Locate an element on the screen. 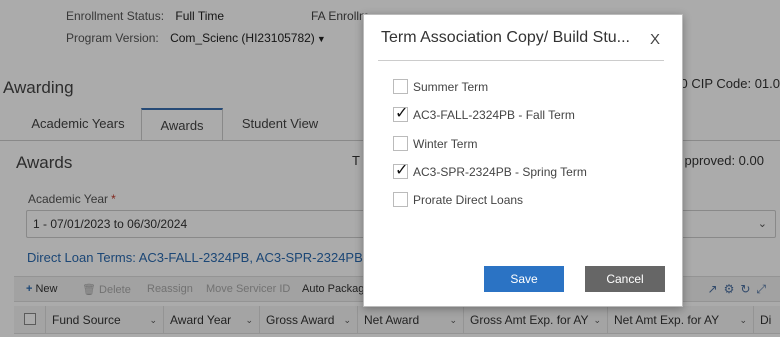 Image resolution: width=780 pixels, height=337 pixels. option-label: Prorate Direct Loans is located at coordinates (468, 200).